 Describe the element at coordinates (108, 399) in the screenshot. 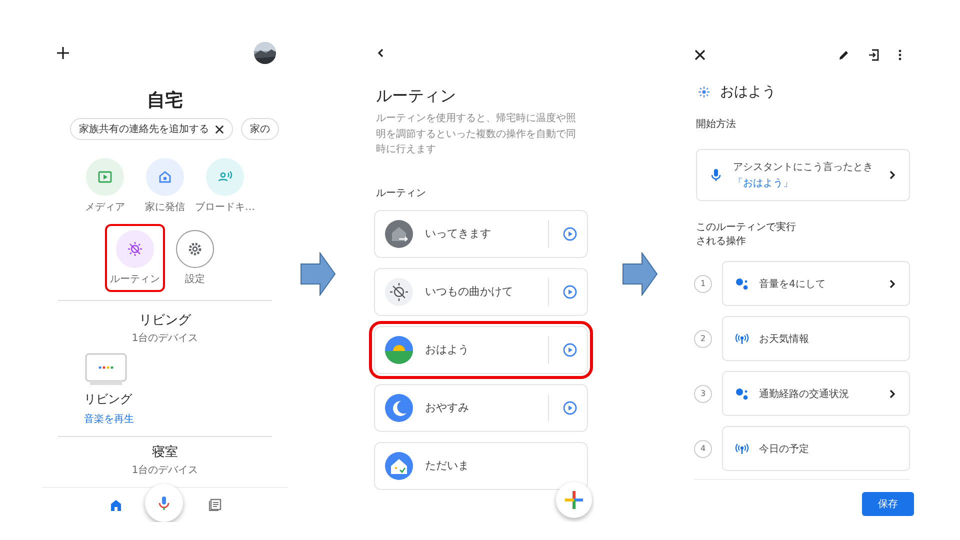

I see `device-name: リビング` at that location.